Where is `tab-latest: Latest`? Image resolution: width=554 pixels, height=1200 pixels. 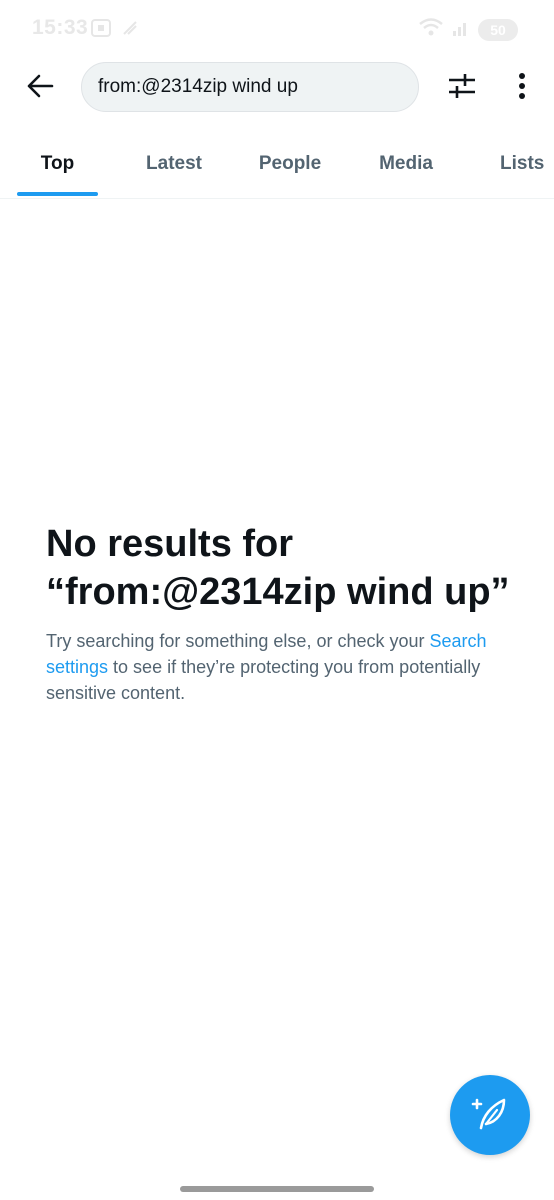 tab-latest: Latest is located at coordinates (174, 164).